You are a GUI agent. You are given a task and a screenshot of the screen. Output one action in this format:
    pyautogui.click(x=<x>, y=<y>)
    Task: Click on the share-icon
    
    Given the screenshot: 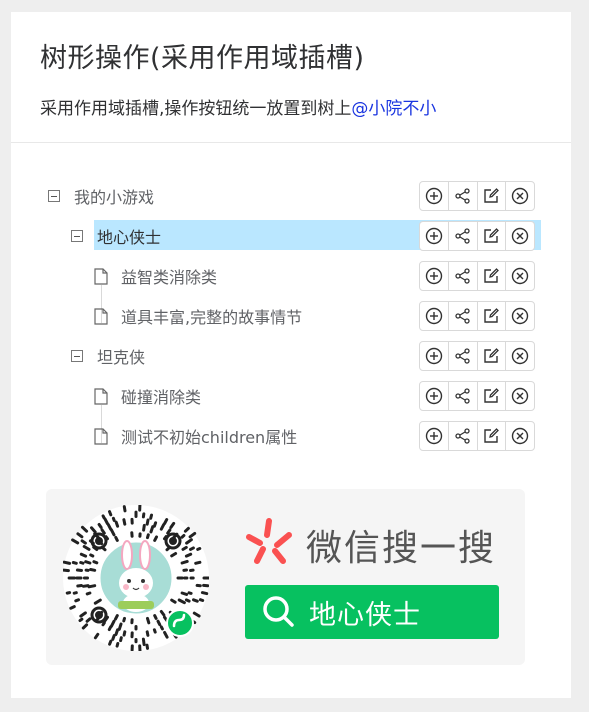 What is the action you would take?
    pyautogui.click(x=463, y=196)
    